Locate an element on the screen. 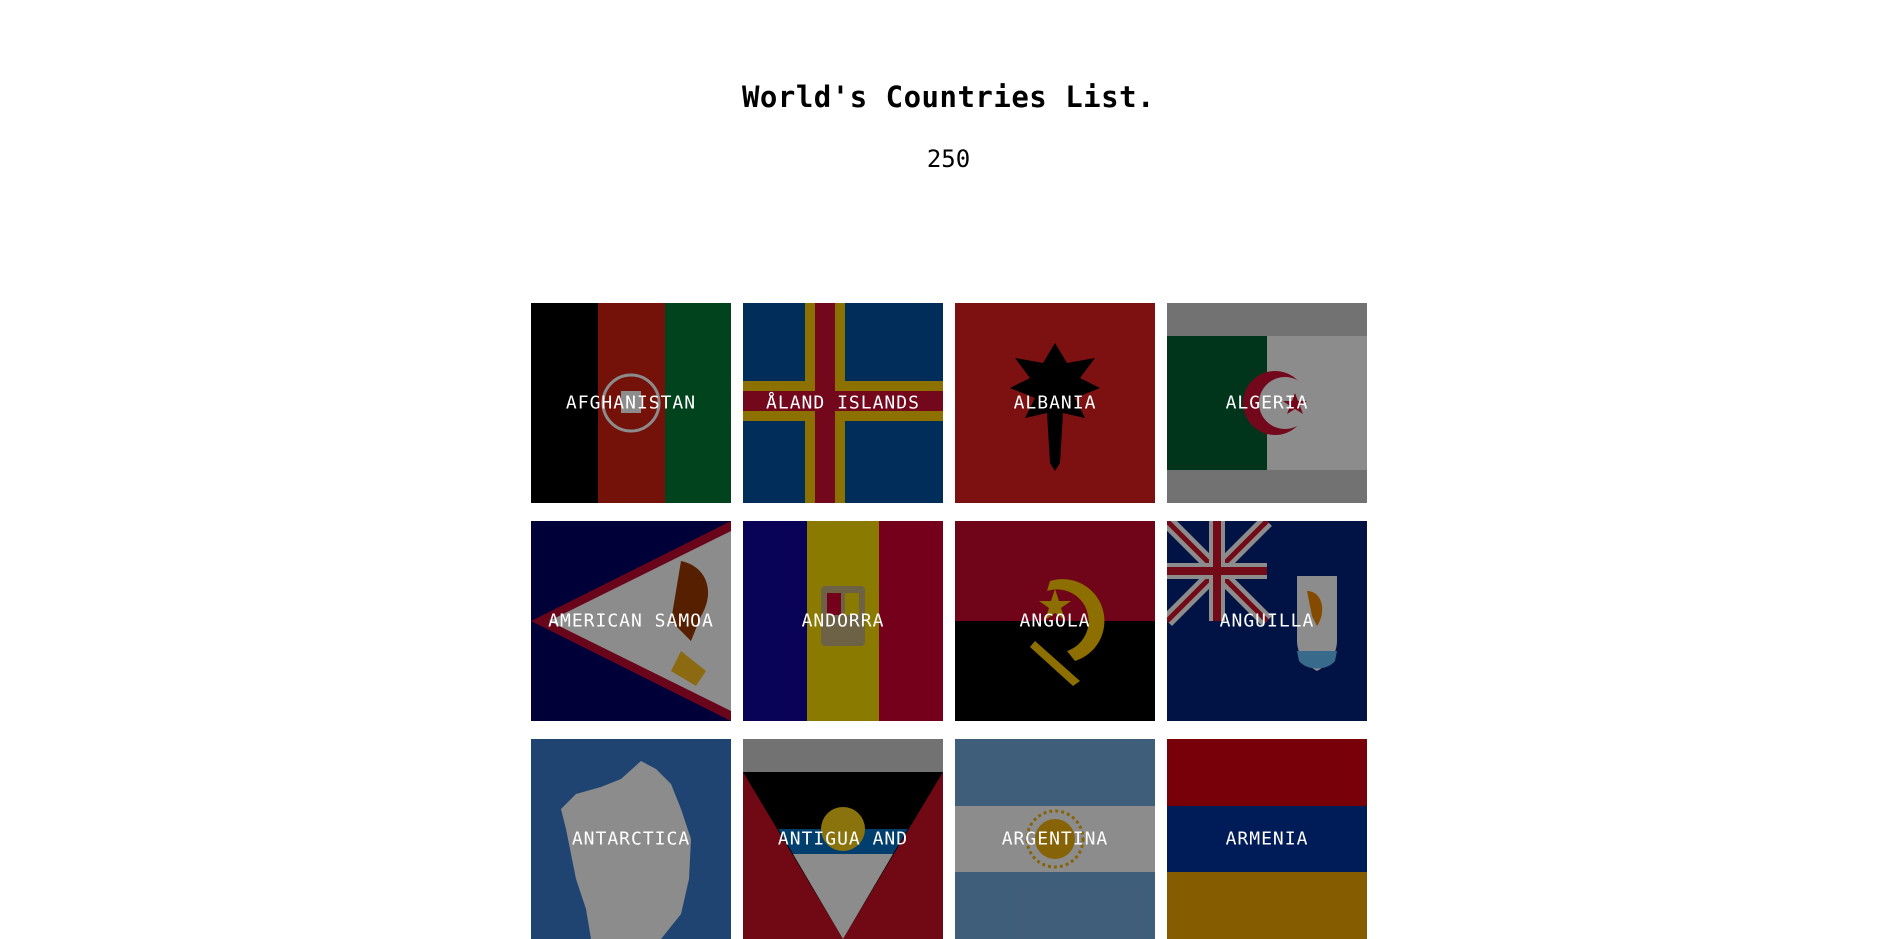 The height and width of the screenshot is (939, 1897). country-card-armenia: Armenia is located at coordinates (1267, 839).